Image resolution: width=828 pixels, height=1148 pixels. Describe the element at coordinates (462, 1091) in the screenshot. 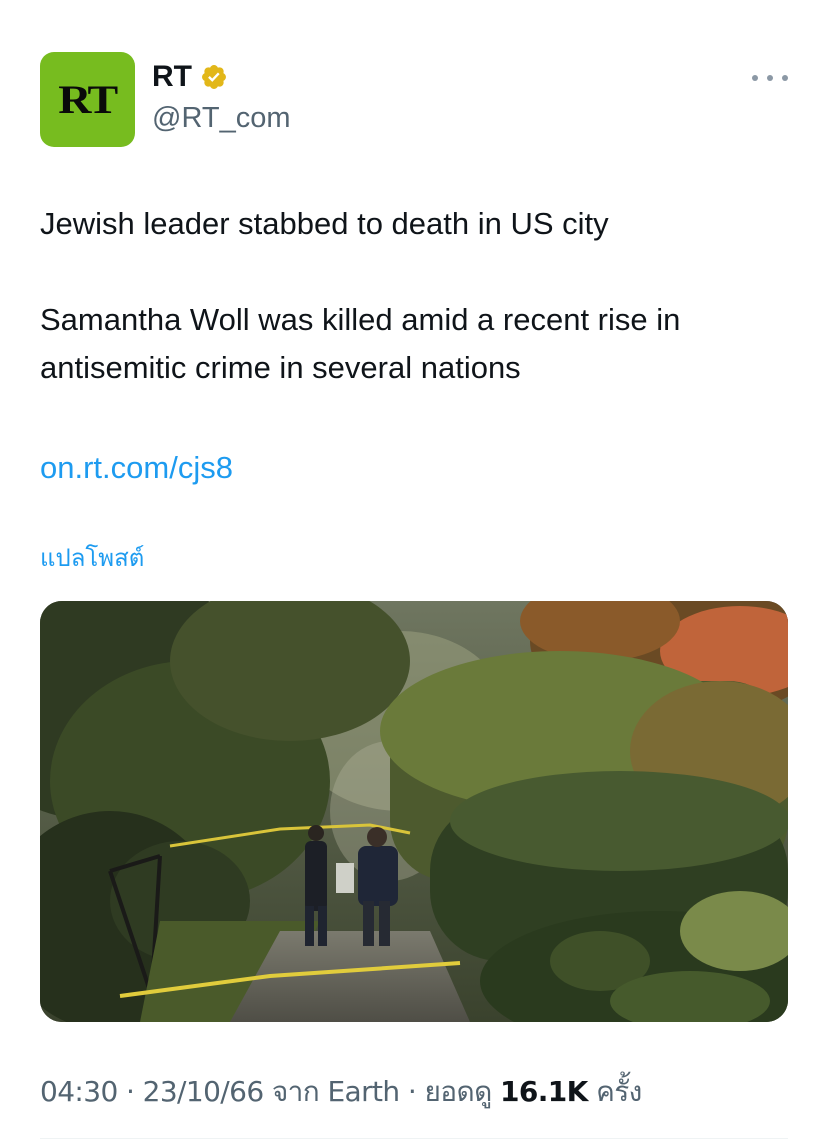

I see `views-label: ยอดดู` at that location.